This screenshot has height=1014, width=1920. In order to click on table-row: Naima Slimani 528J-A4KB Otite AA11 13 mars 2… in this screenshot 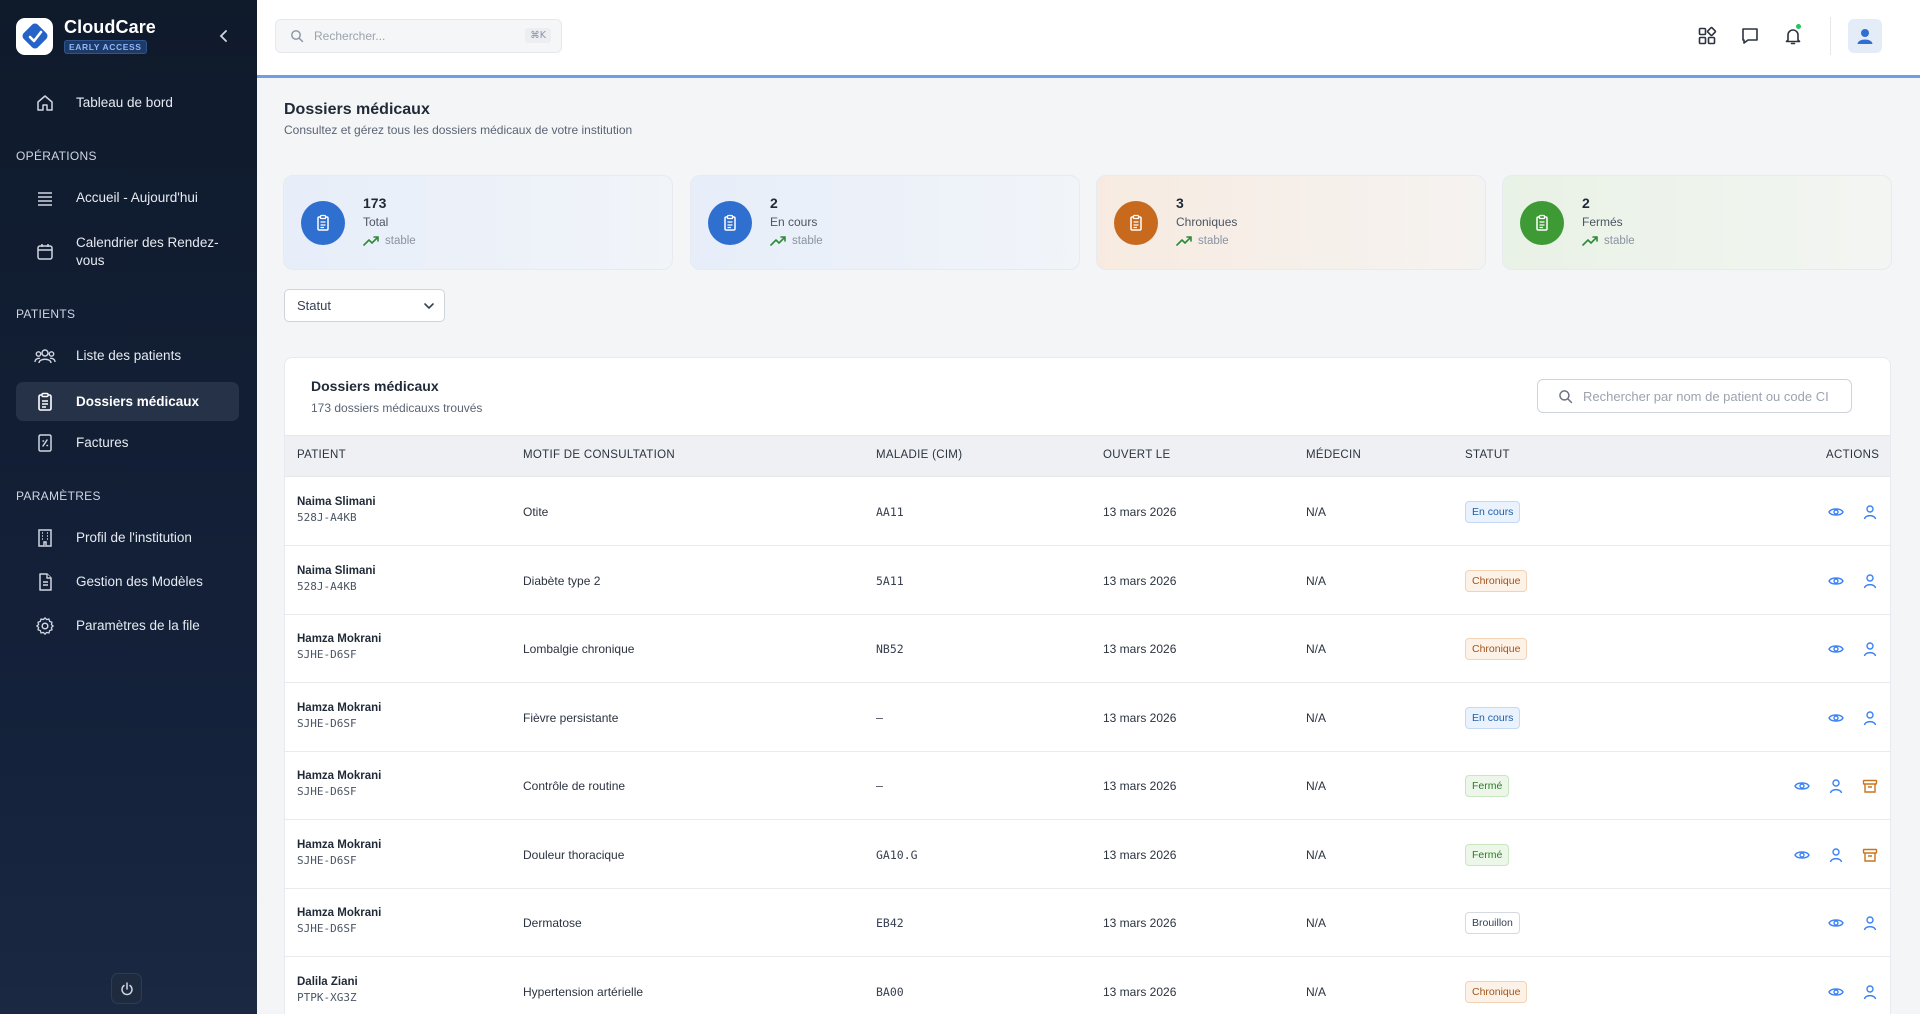, I will do `click(1087, 512)`.